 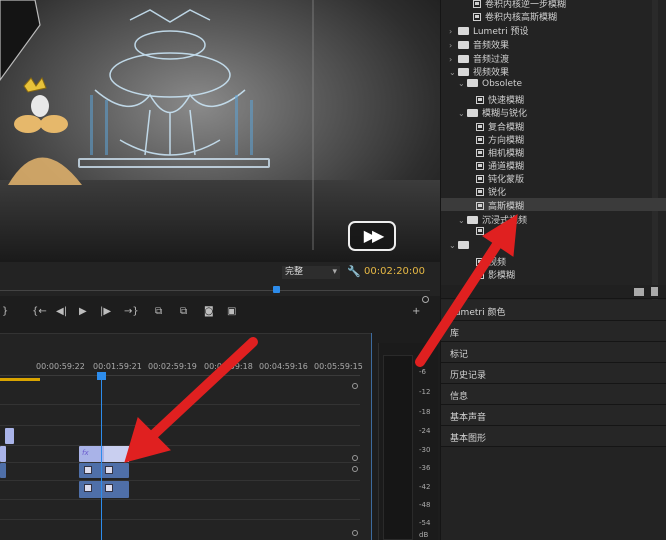 What do you see at coordinates (553, 373) in the screenshot?
I see `panel-tab-history: 历史记录` at bounding box center [553, 373].